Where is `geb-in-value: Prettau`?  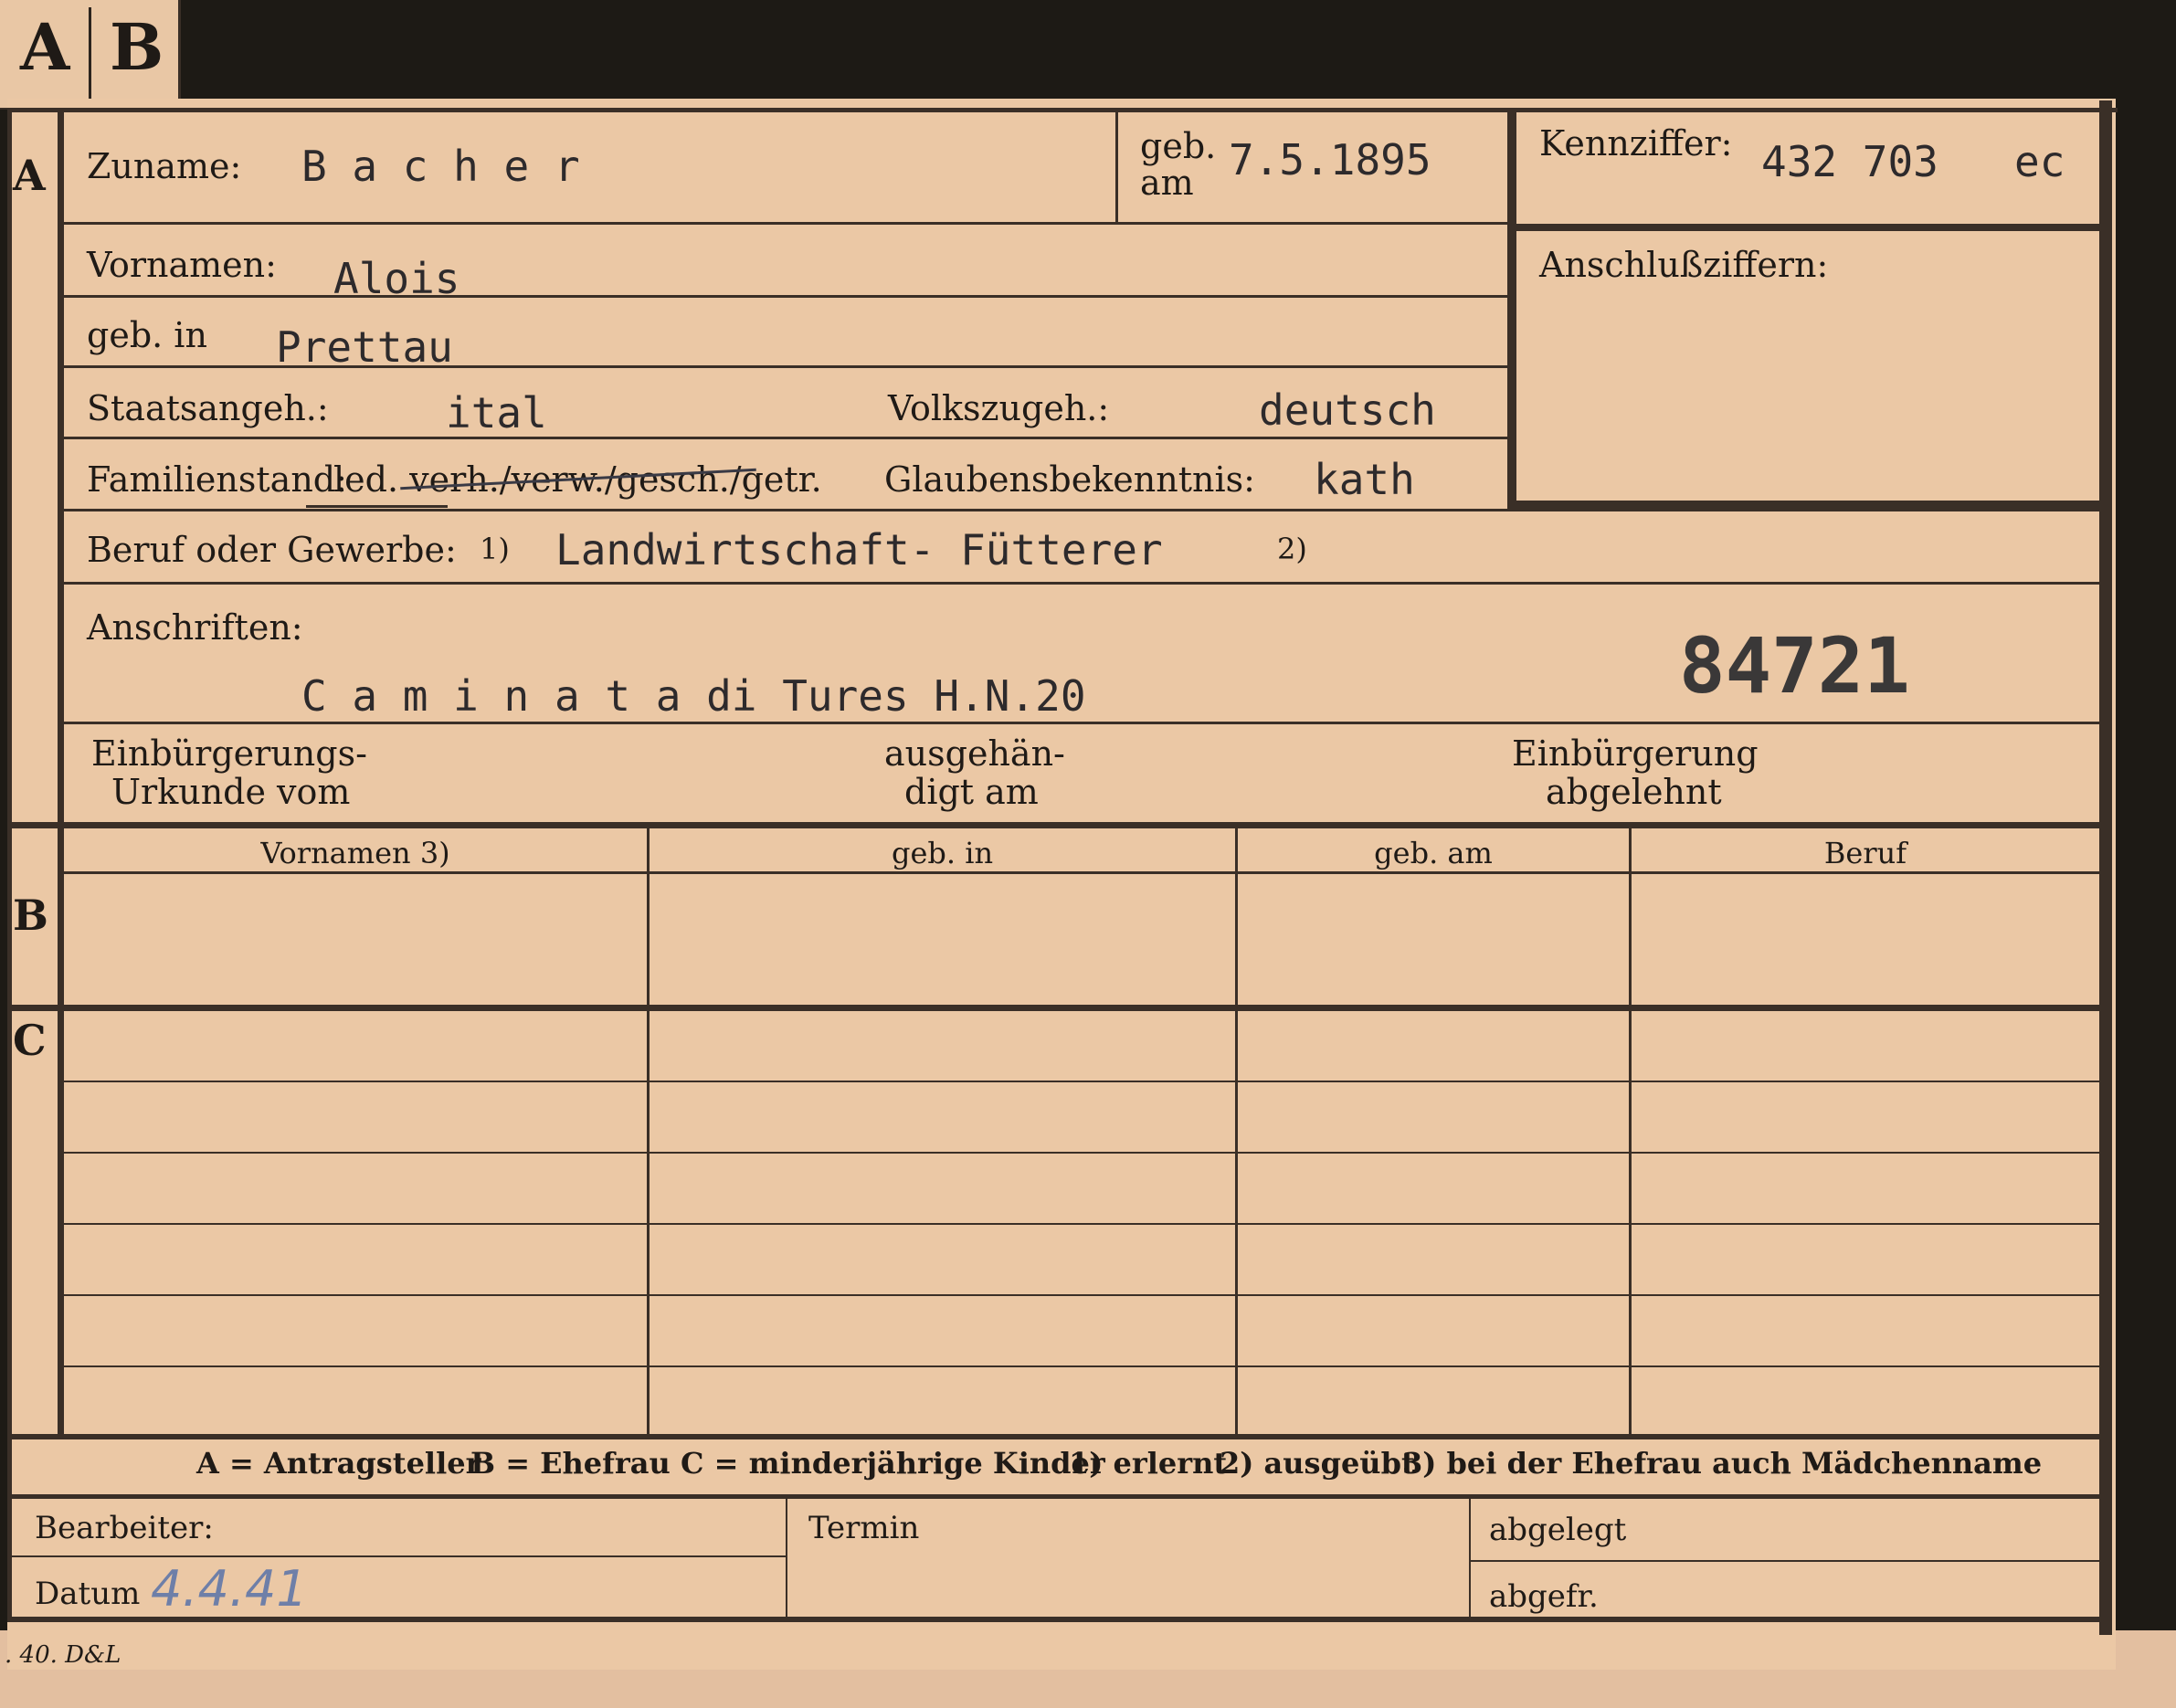
geb-in-value: Prettau is located at coordinates (365, 347).